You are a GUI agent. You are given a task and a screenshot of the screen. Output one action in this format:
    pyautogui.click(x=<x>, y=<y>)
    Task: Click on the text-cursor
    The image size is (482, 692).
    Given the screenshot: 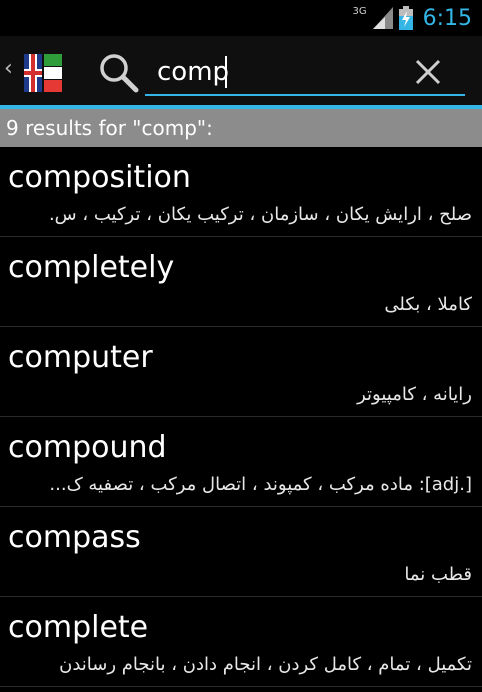 What is the action you would take?
    pyautogui.click(x=226, y=72)
    